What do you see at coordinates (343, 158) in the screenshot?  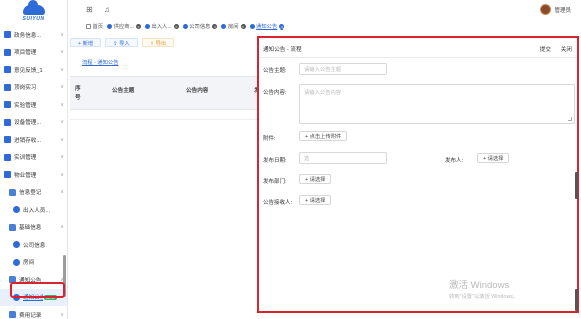 I see `publish-date-input: 选` at bounding box center [343, 158].